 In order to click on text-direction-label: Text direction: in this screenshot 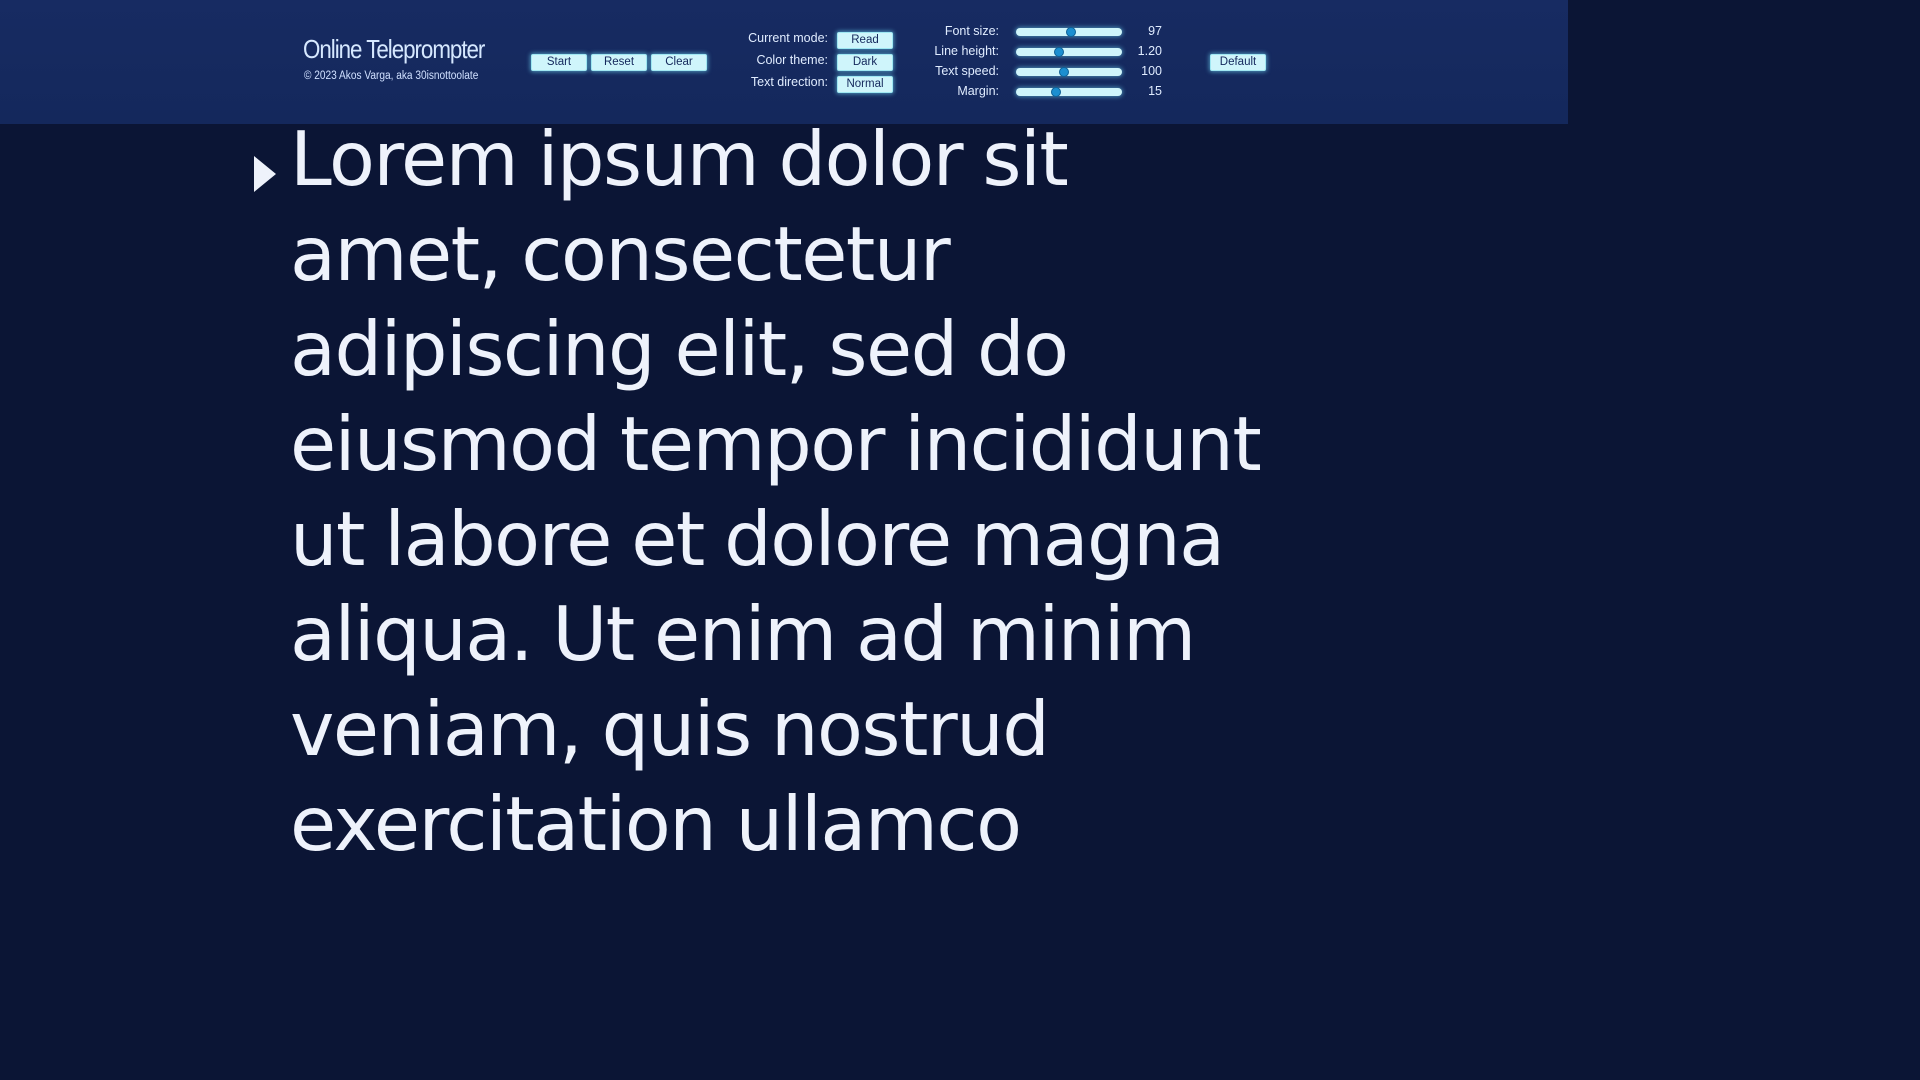, I will do `click(789, 82)`.